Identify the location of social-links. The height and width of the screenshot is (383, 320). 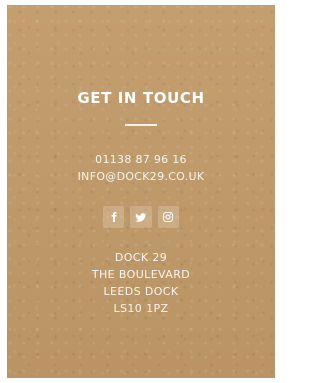
(141, 217).